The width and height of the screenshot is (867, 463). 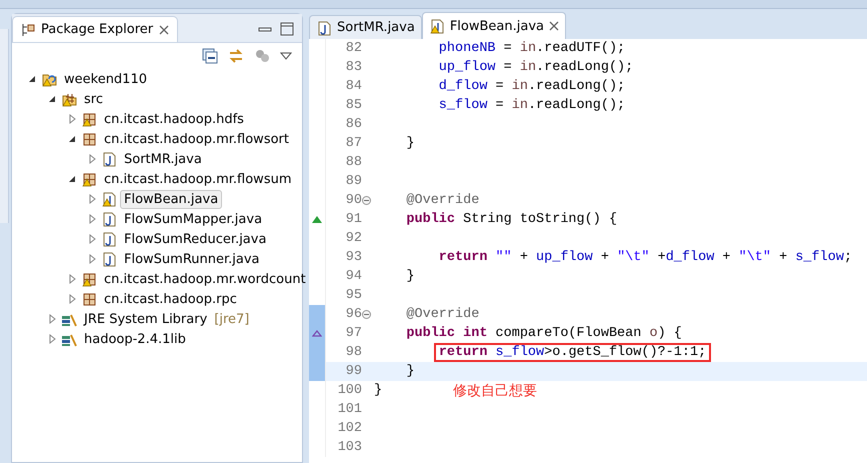 What do you see at coordinates (353, 371) in the screenshot?
I see `line-number: 99` at bounding box center [353, 371].